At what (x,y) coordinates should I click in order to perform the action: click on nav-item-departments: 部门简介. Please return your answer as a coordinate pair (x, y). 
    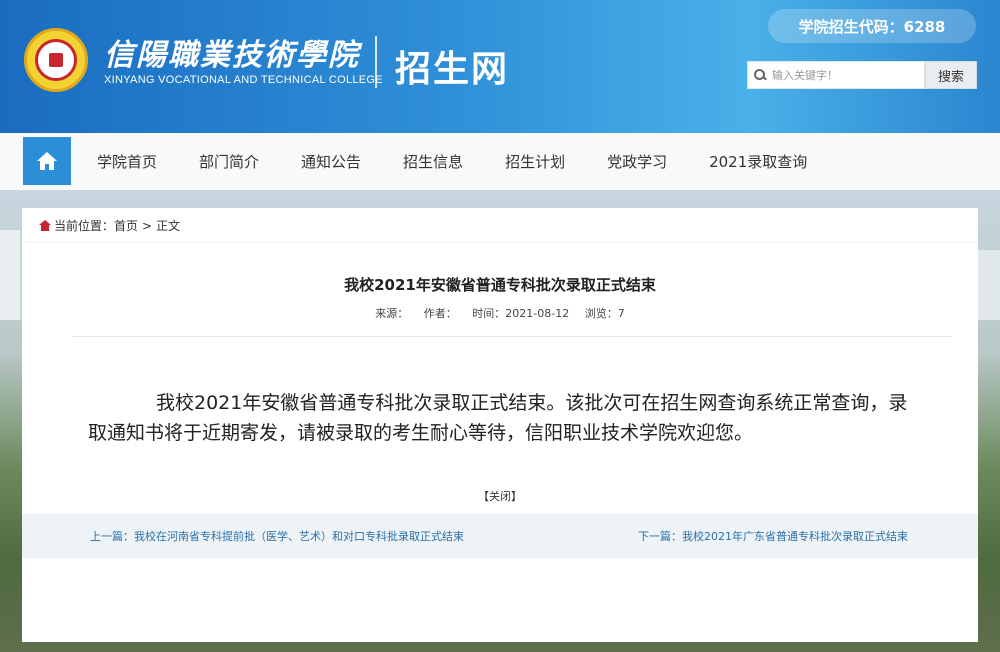
    Looking at the image, I should click on (229, 161).